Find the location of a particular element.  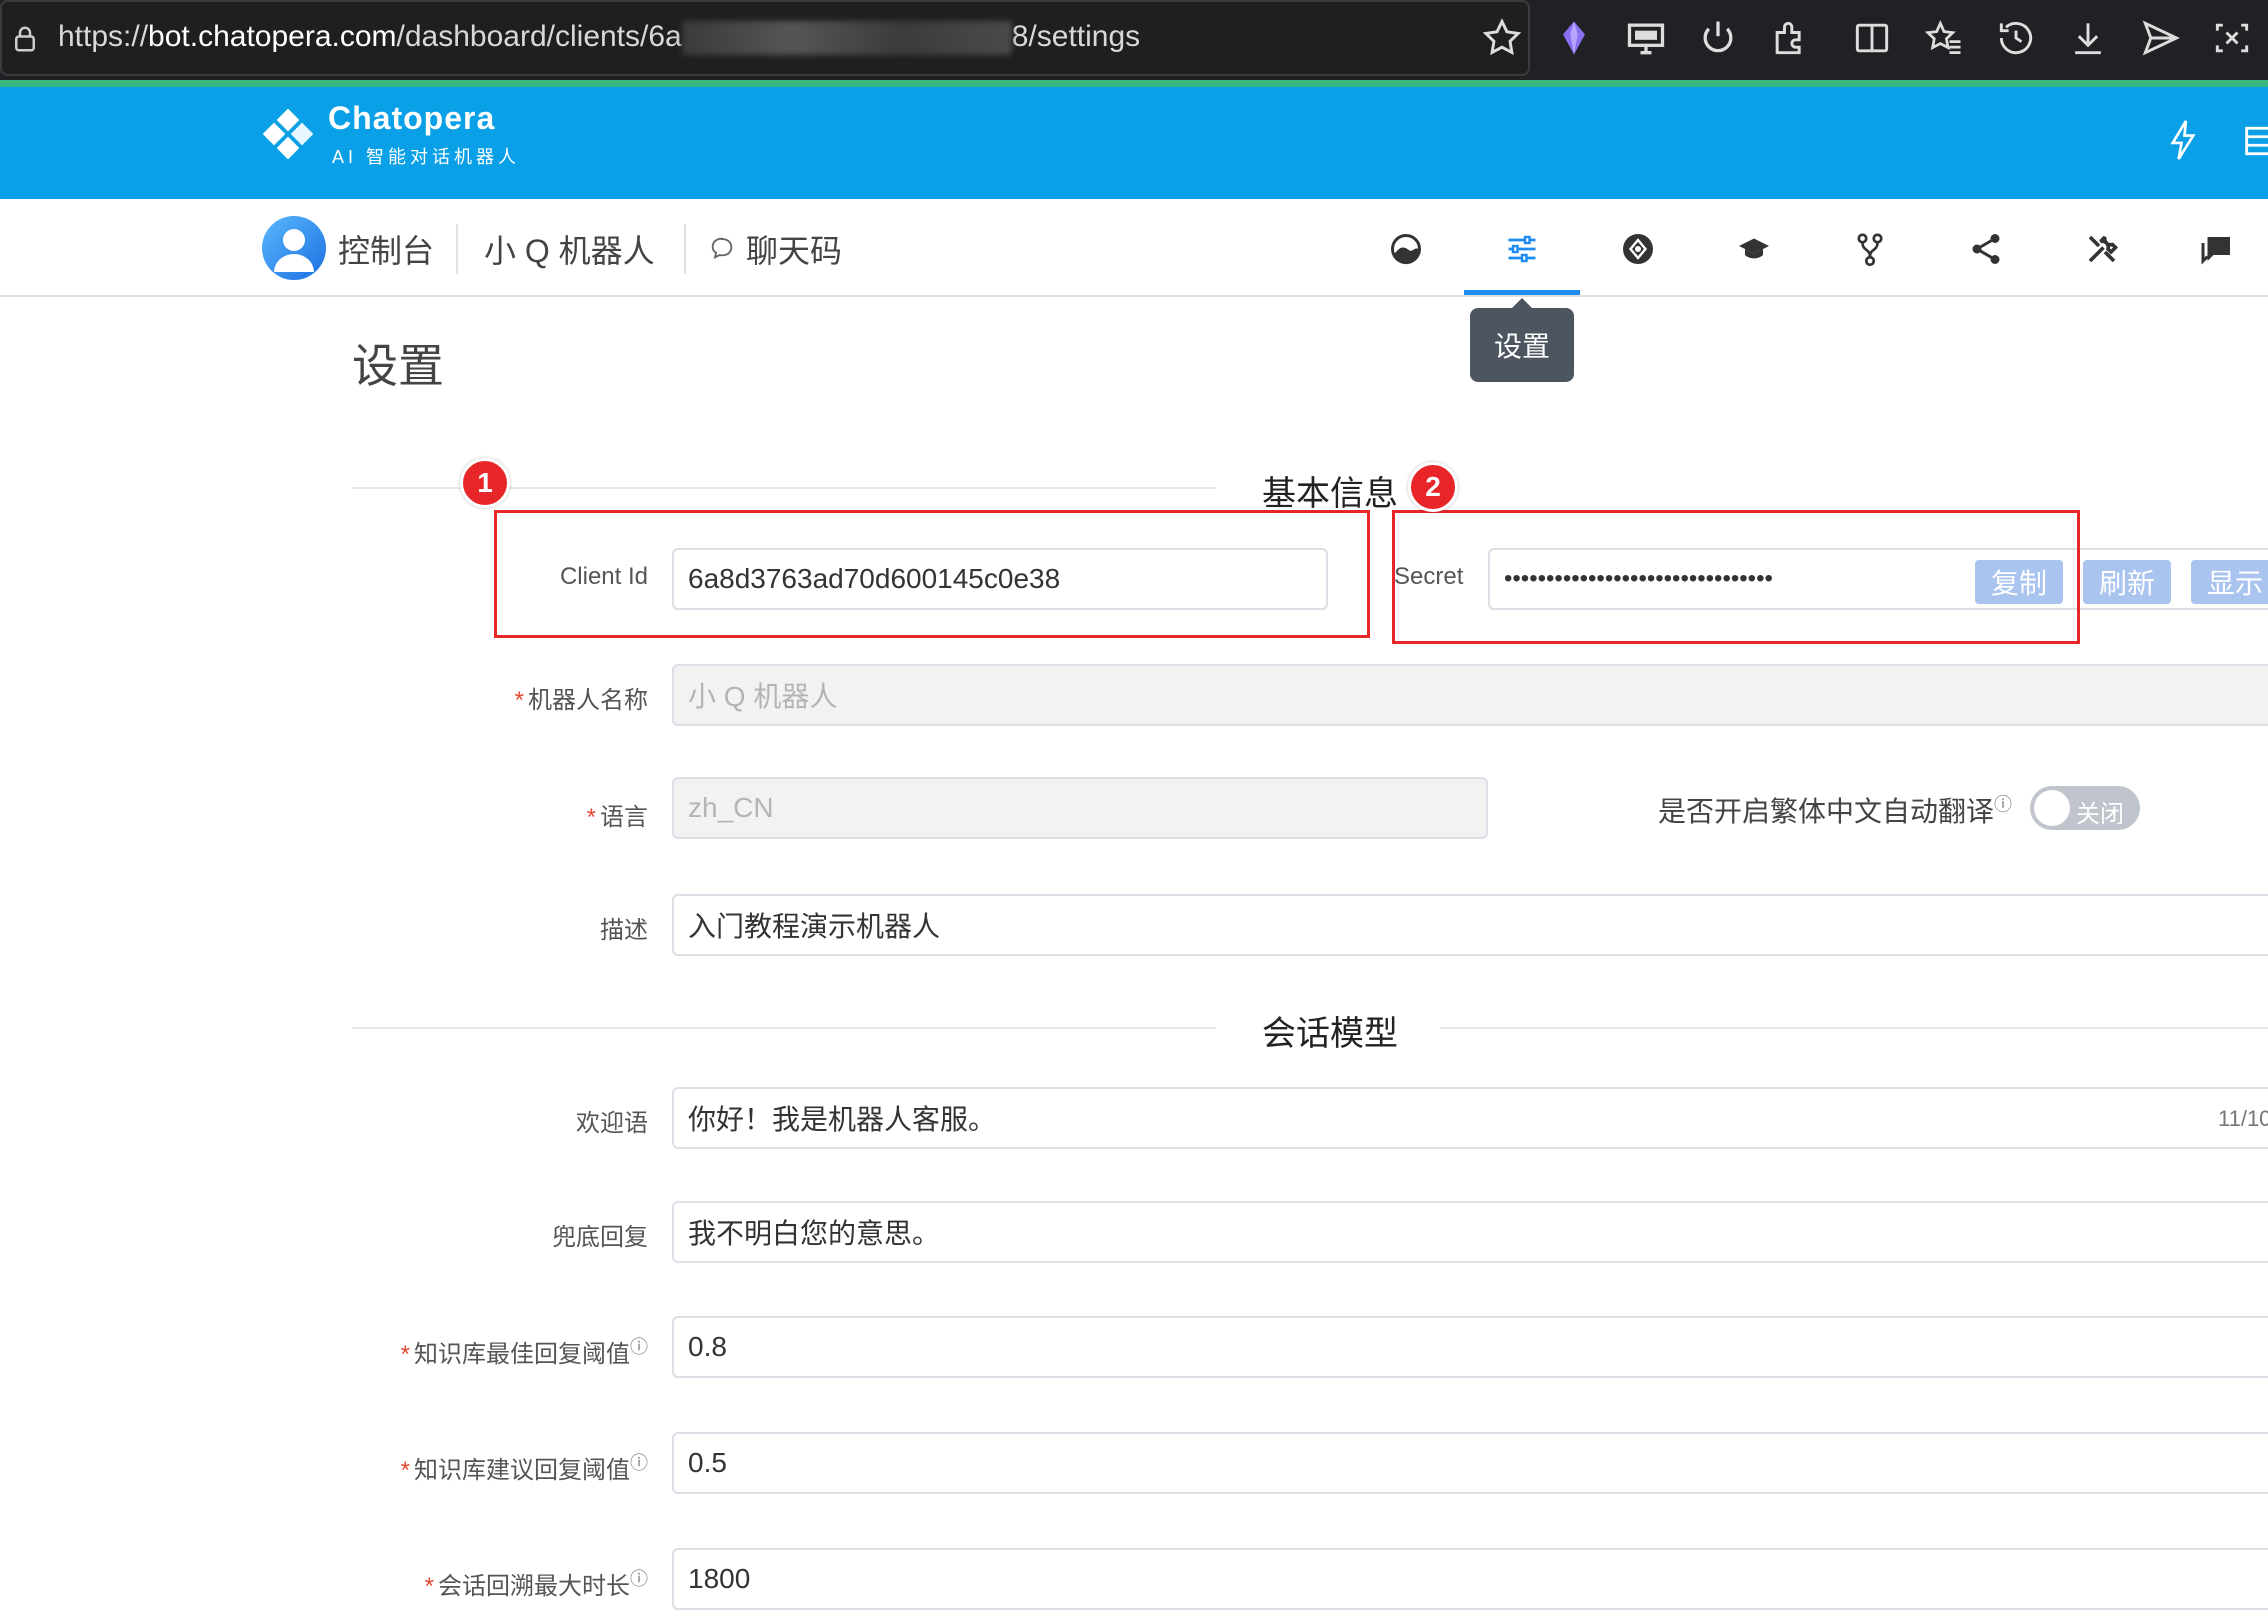

tab-tools is located at coordinates (2102, 249).